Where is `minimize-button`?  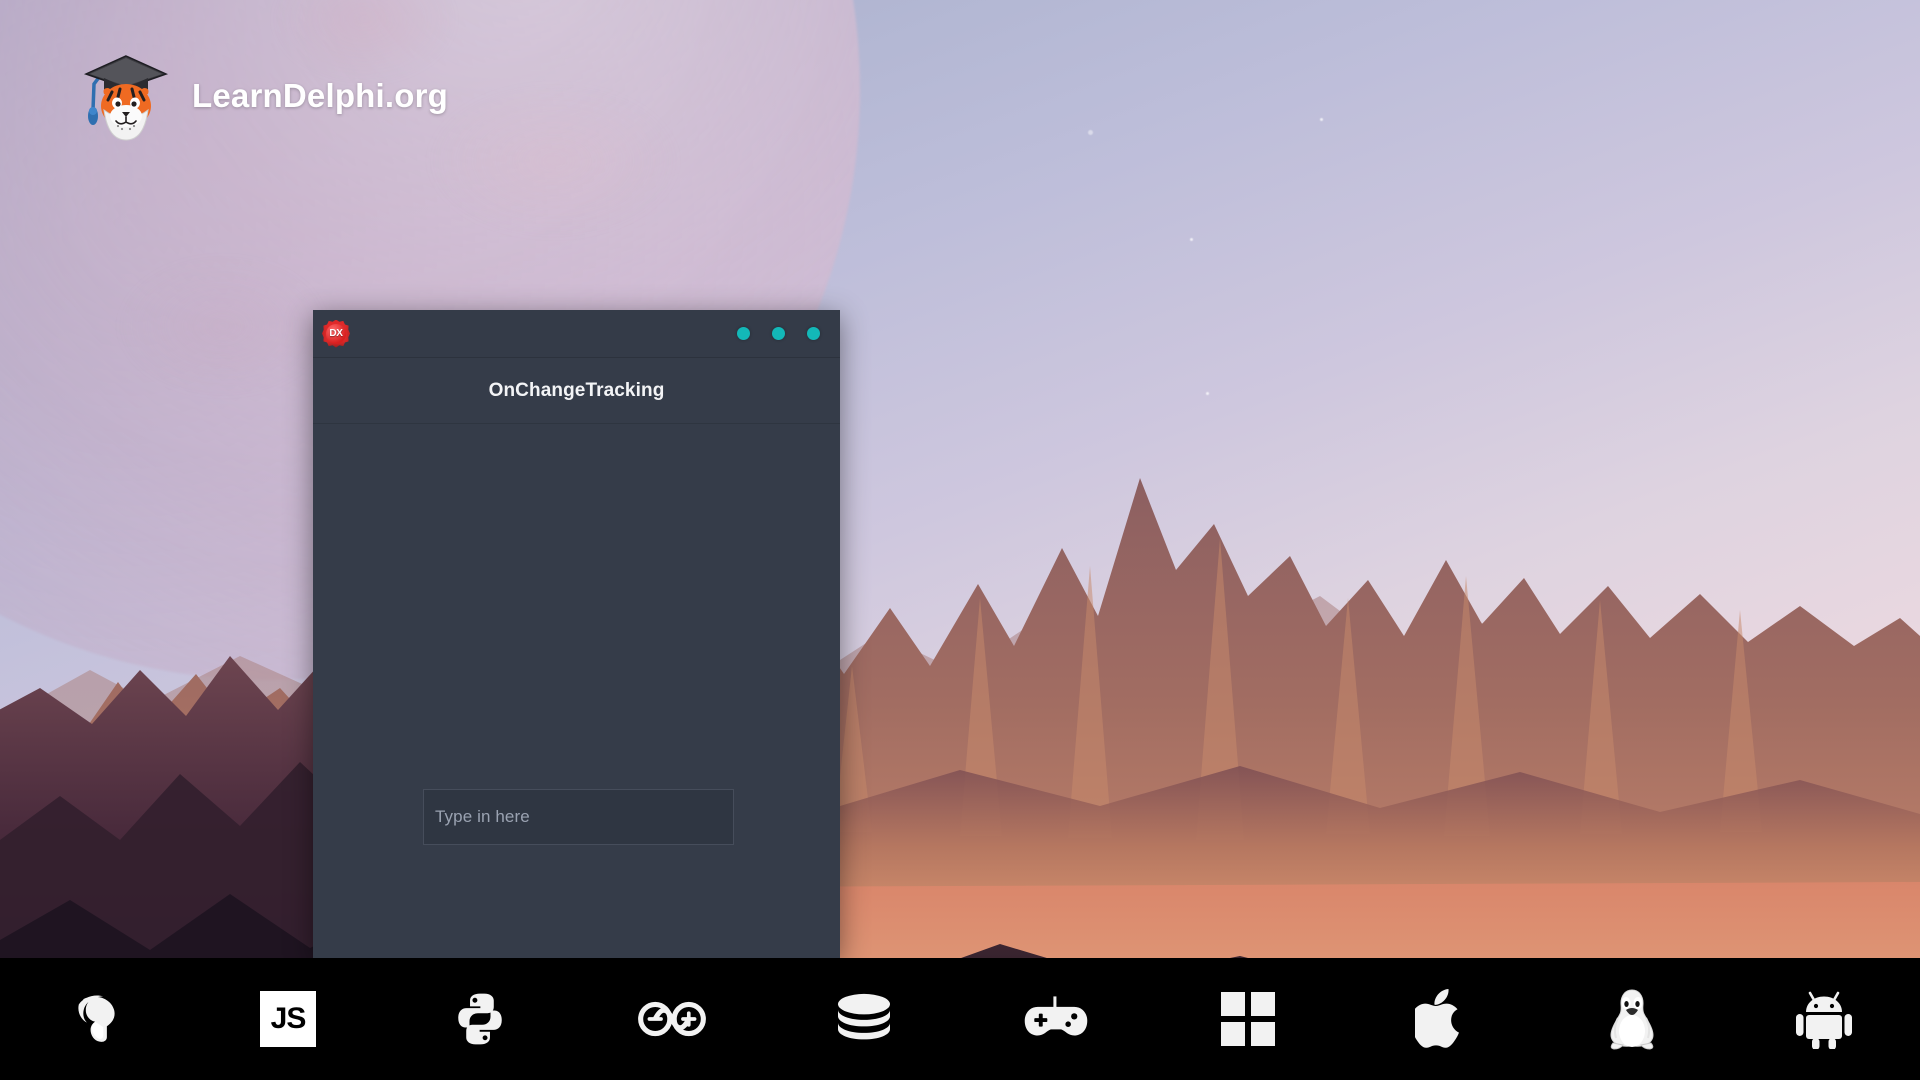
minimize-button is located at coordinates (743, 333).